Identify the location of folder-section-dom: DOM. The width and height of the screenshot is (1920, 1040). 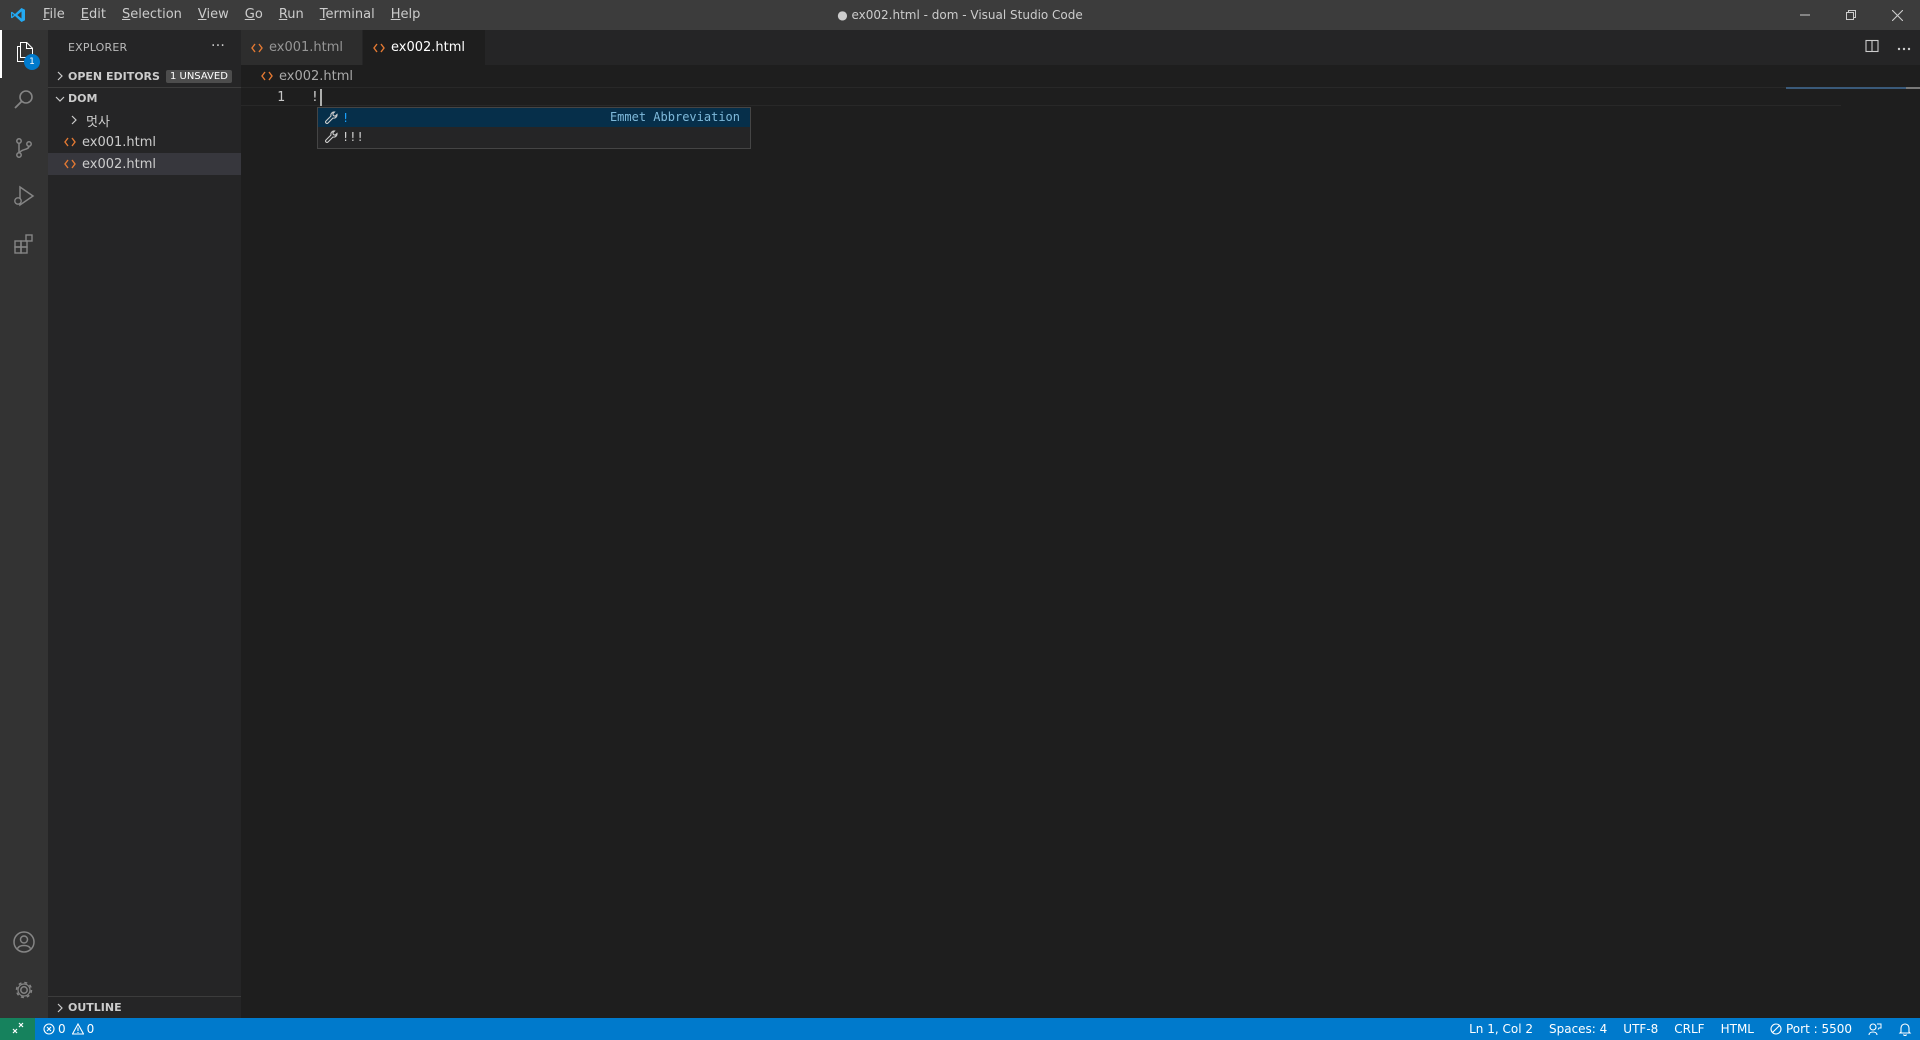
(144, 98).